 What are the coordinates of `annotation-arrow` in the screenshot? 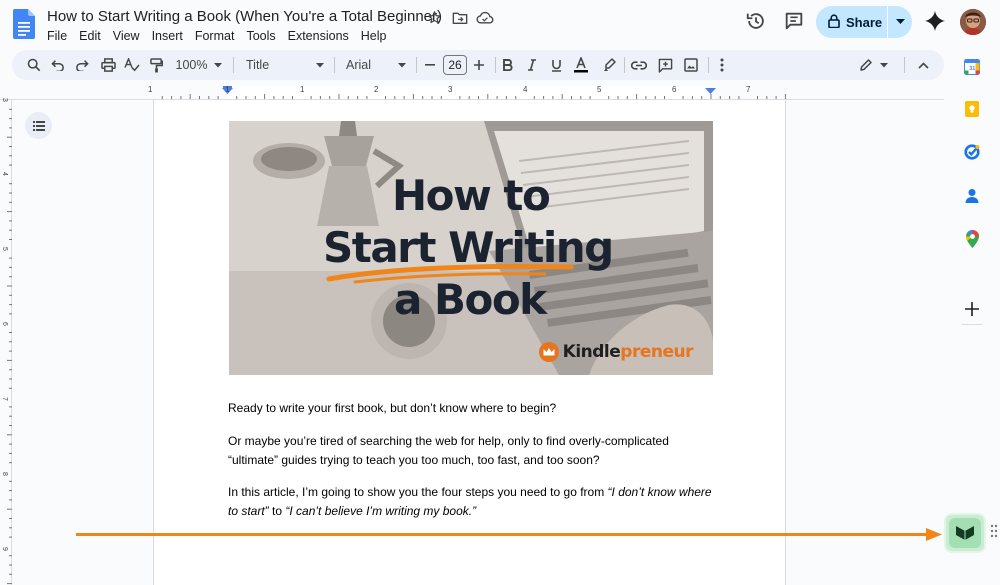 It's located at (509, 534).